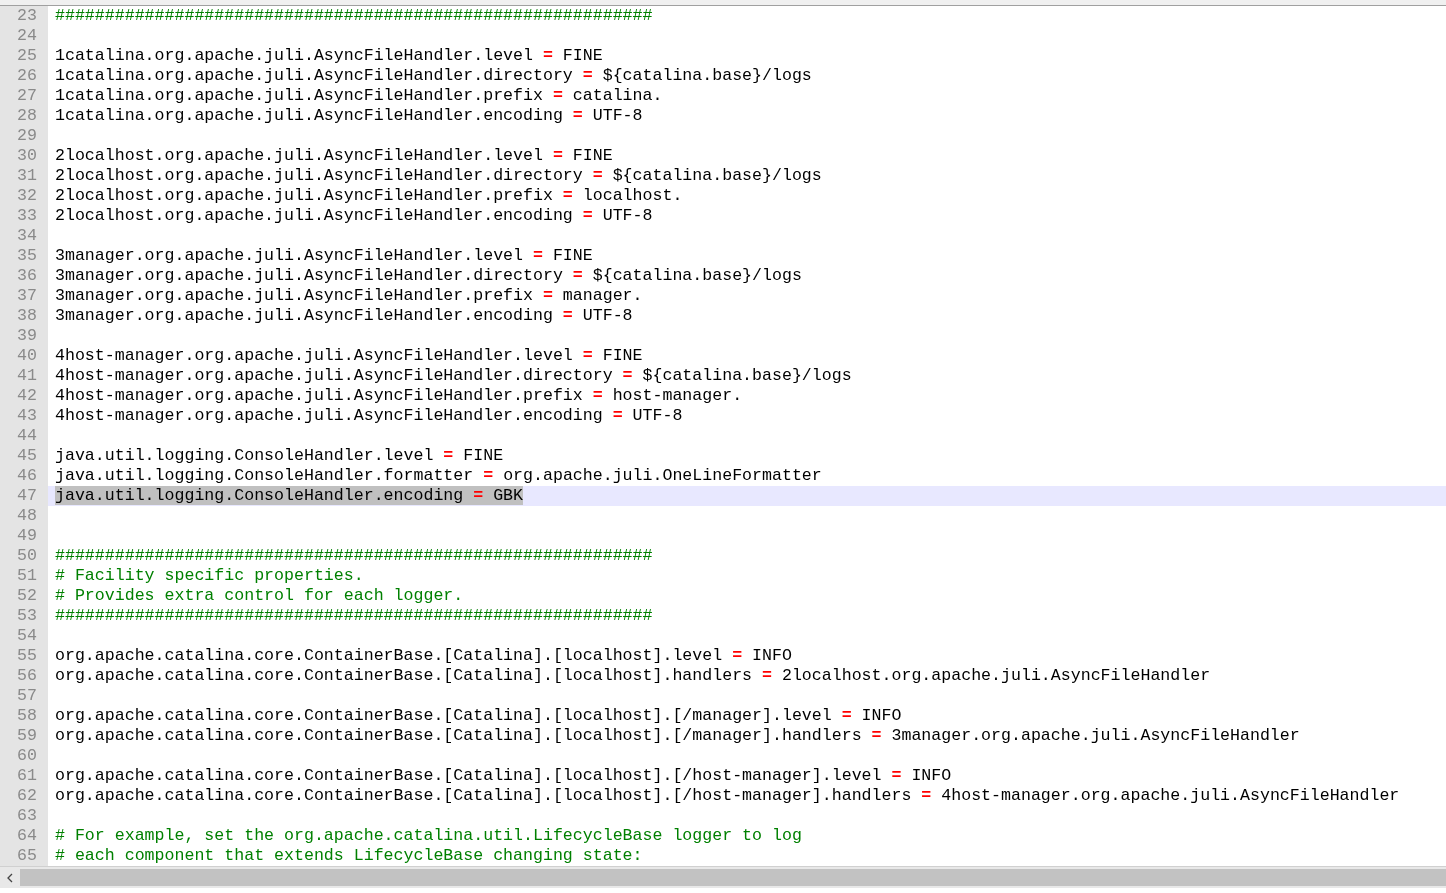 The width and height of the screenshot is (1446, 893). I want to click on line-number: 51, so click(24, 576).